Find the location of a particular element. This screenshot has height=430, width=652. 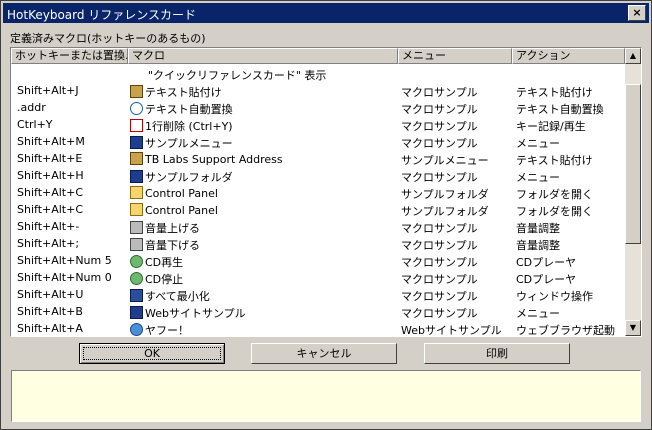

print-button: 印刷 is located at coordinates (497, 353).